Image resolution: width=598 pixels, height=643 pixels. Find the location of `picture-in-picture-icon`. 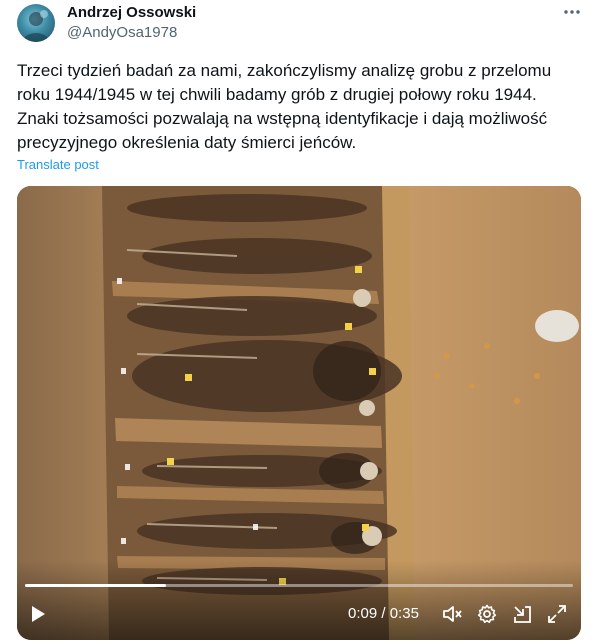

picture-in-picture-icon is located at coordinates (522, 614).